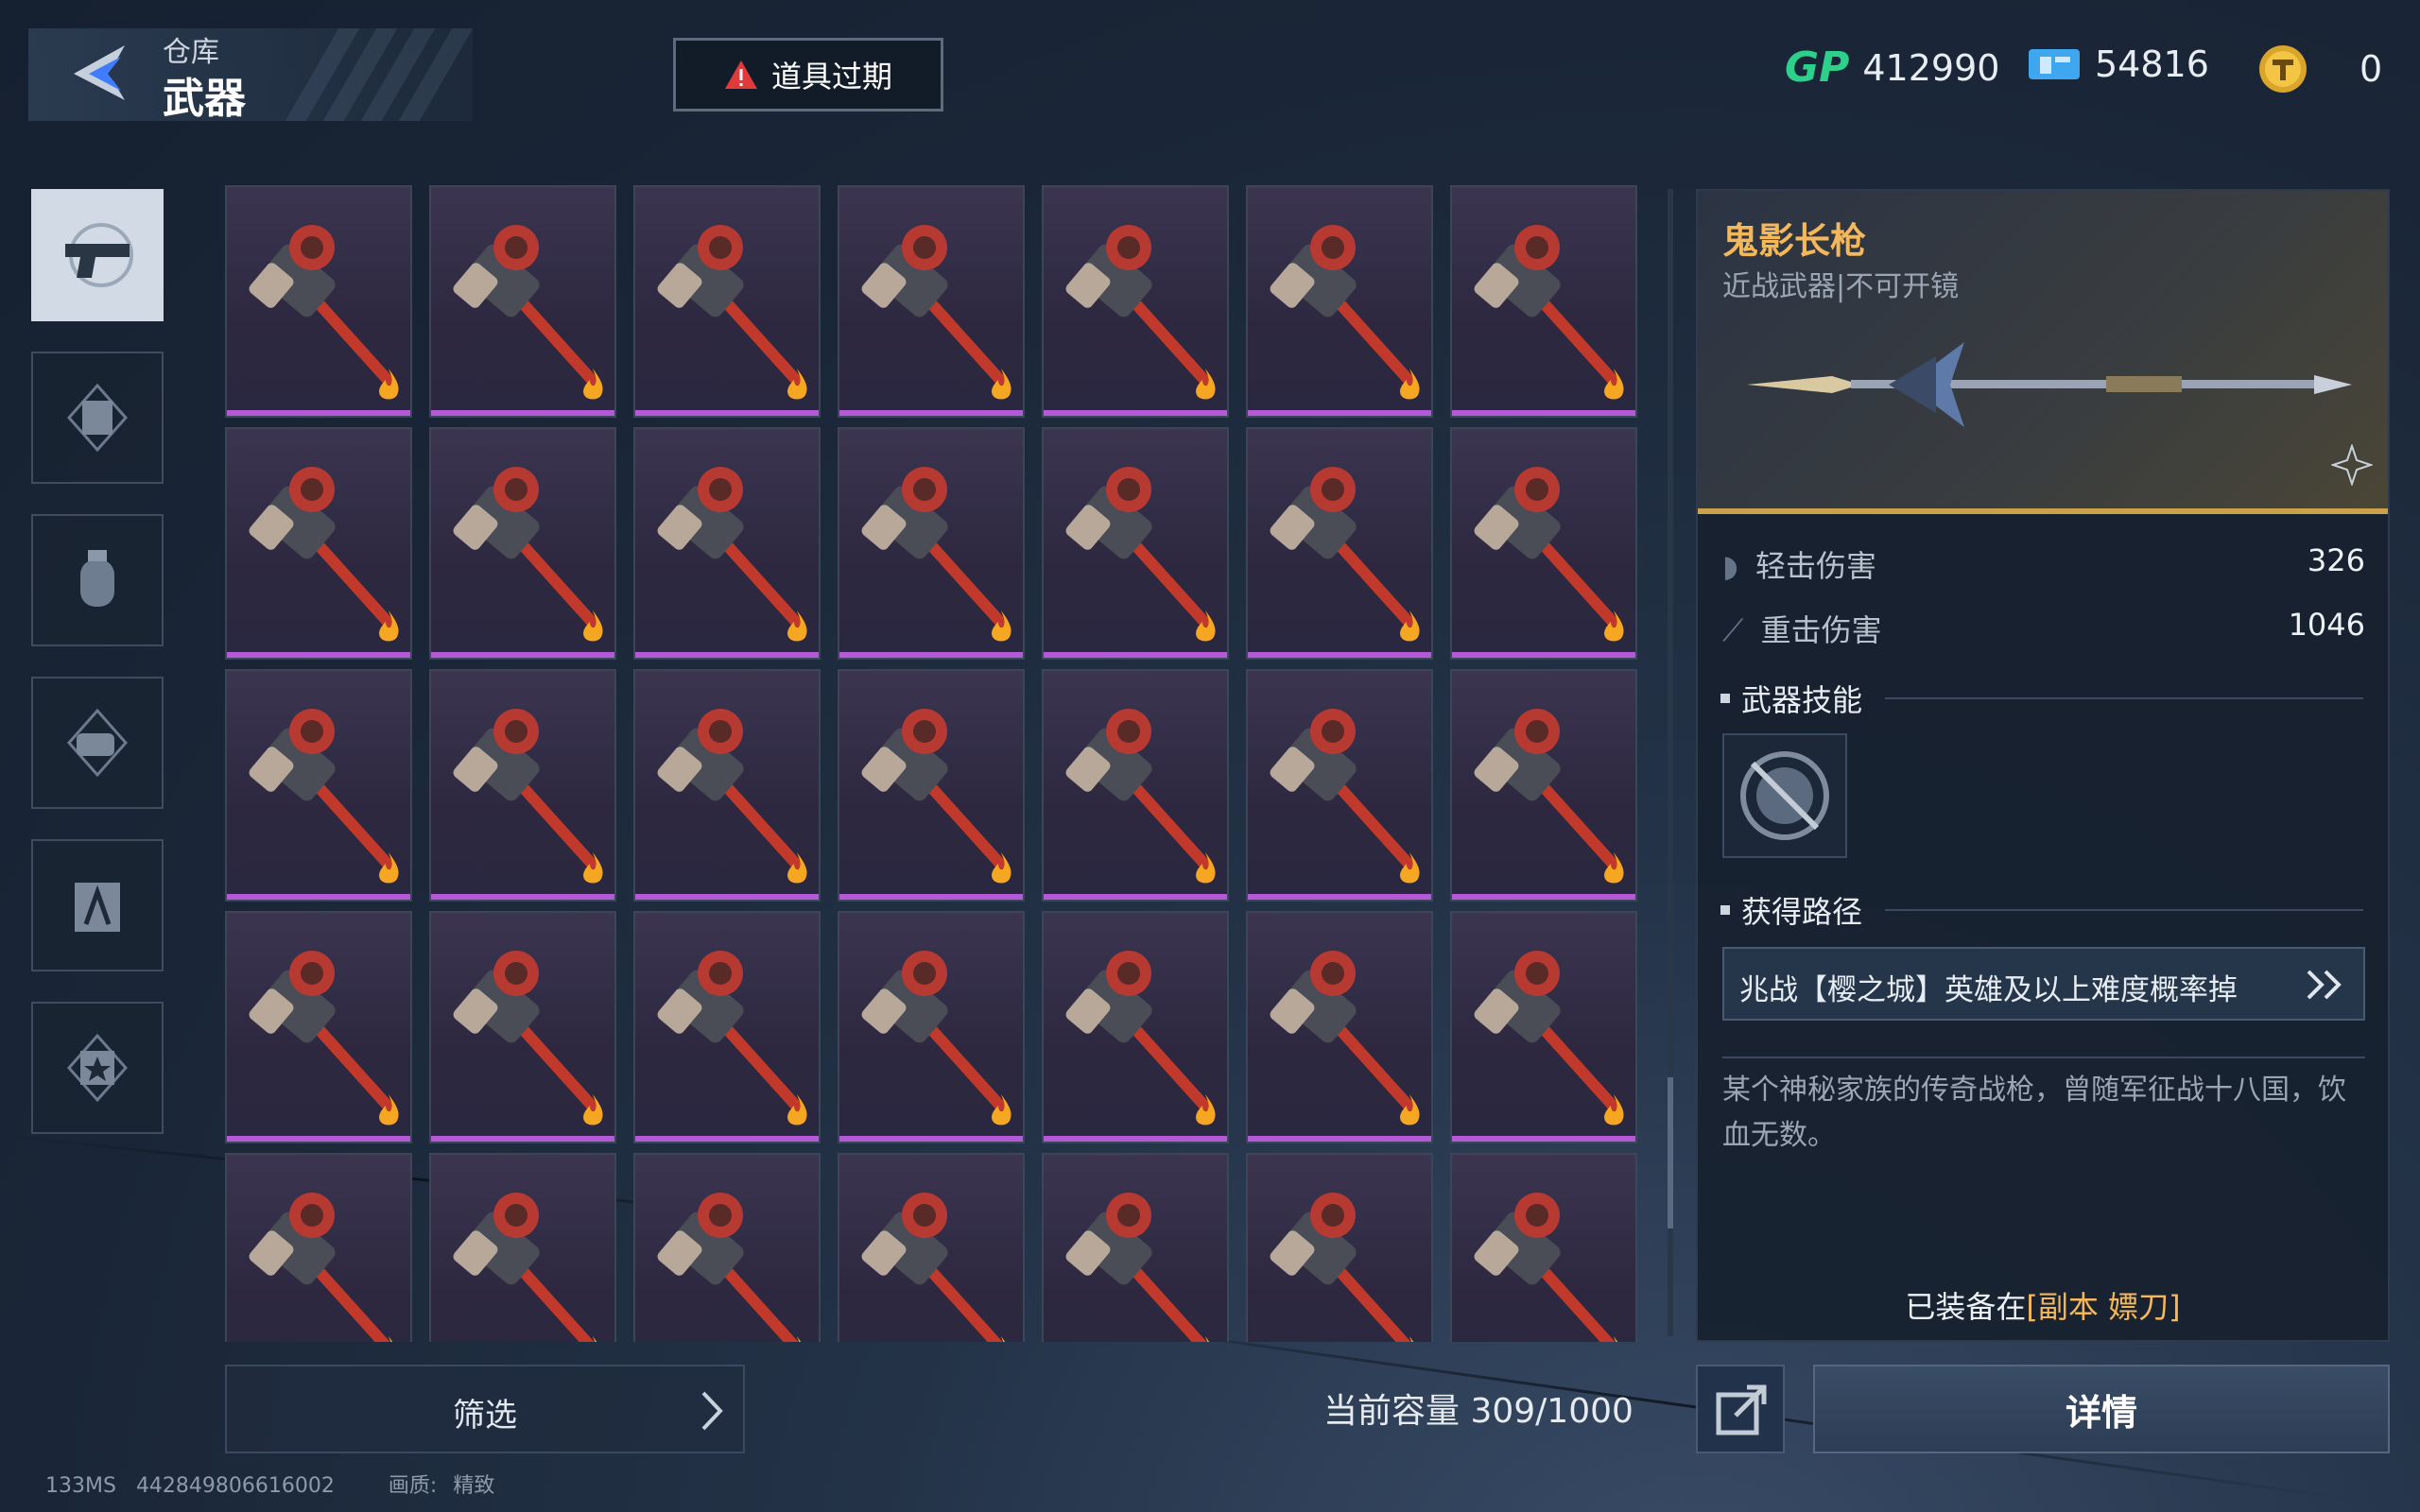 The image size is (2420, 1512). What do you see at coordinates (712, 1411) in the screenshot?
I see `chevron-right-icon` at bounding box center [712, 1411].